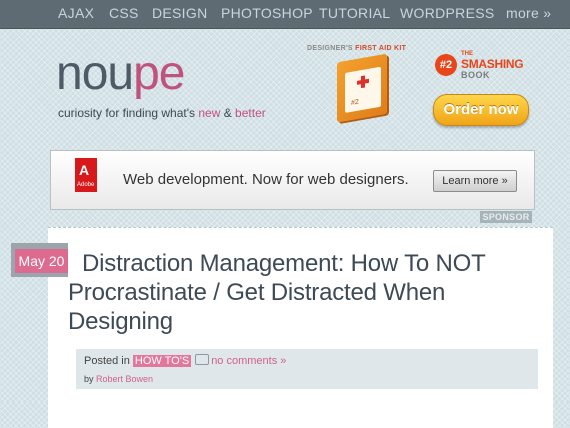 The width and height of the screenshot is (570, 428). Describe the element at coordinates (86, 185) in the screenshot. I see `adobe-logo-text: Adobe` at that location.